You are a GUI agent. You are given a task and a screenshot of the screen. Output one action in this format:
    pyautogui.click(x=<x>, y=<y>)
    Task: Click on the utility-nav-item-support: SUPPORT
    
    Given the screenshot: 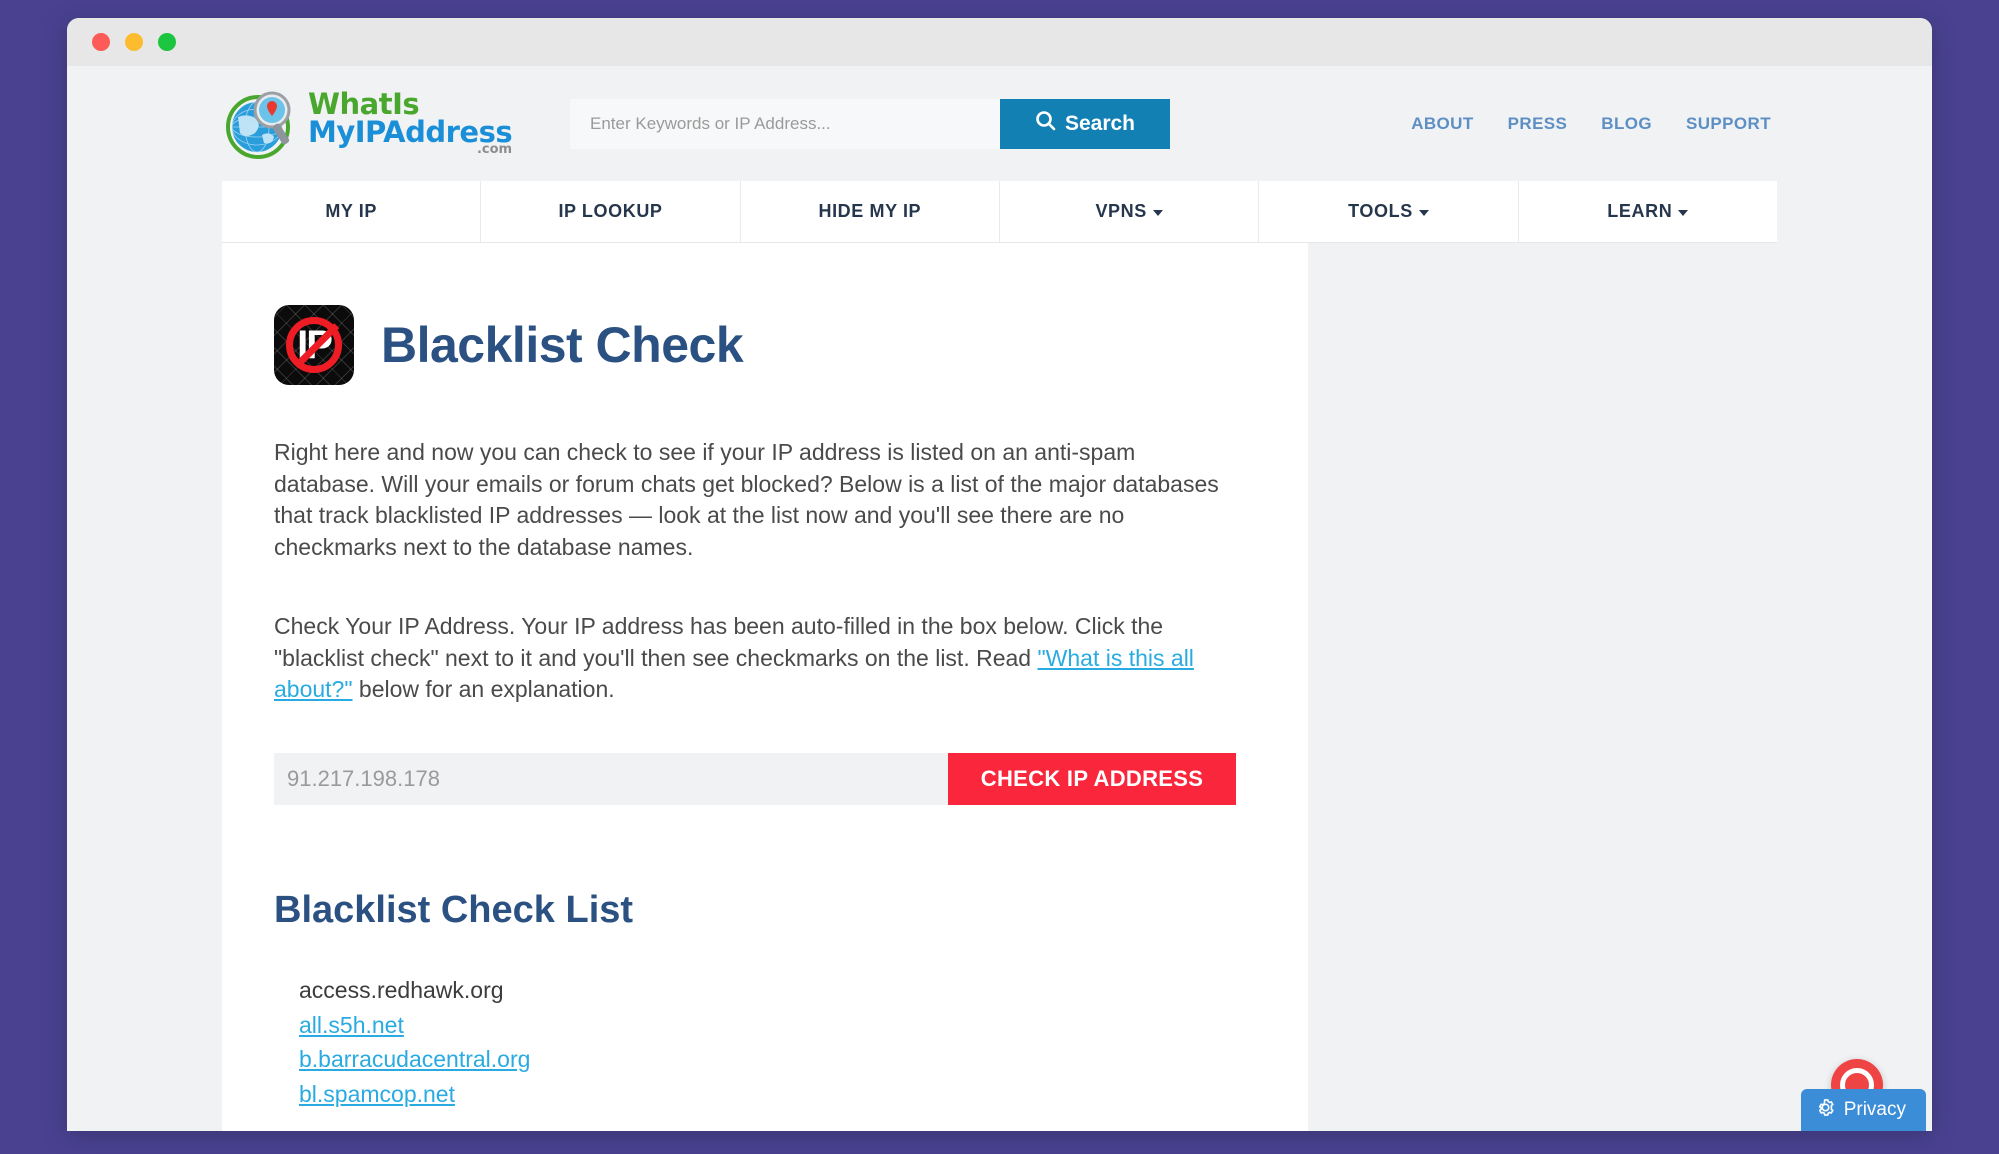 What is the action you would take?
    pyautogui.click(x=1728, y=124)
    